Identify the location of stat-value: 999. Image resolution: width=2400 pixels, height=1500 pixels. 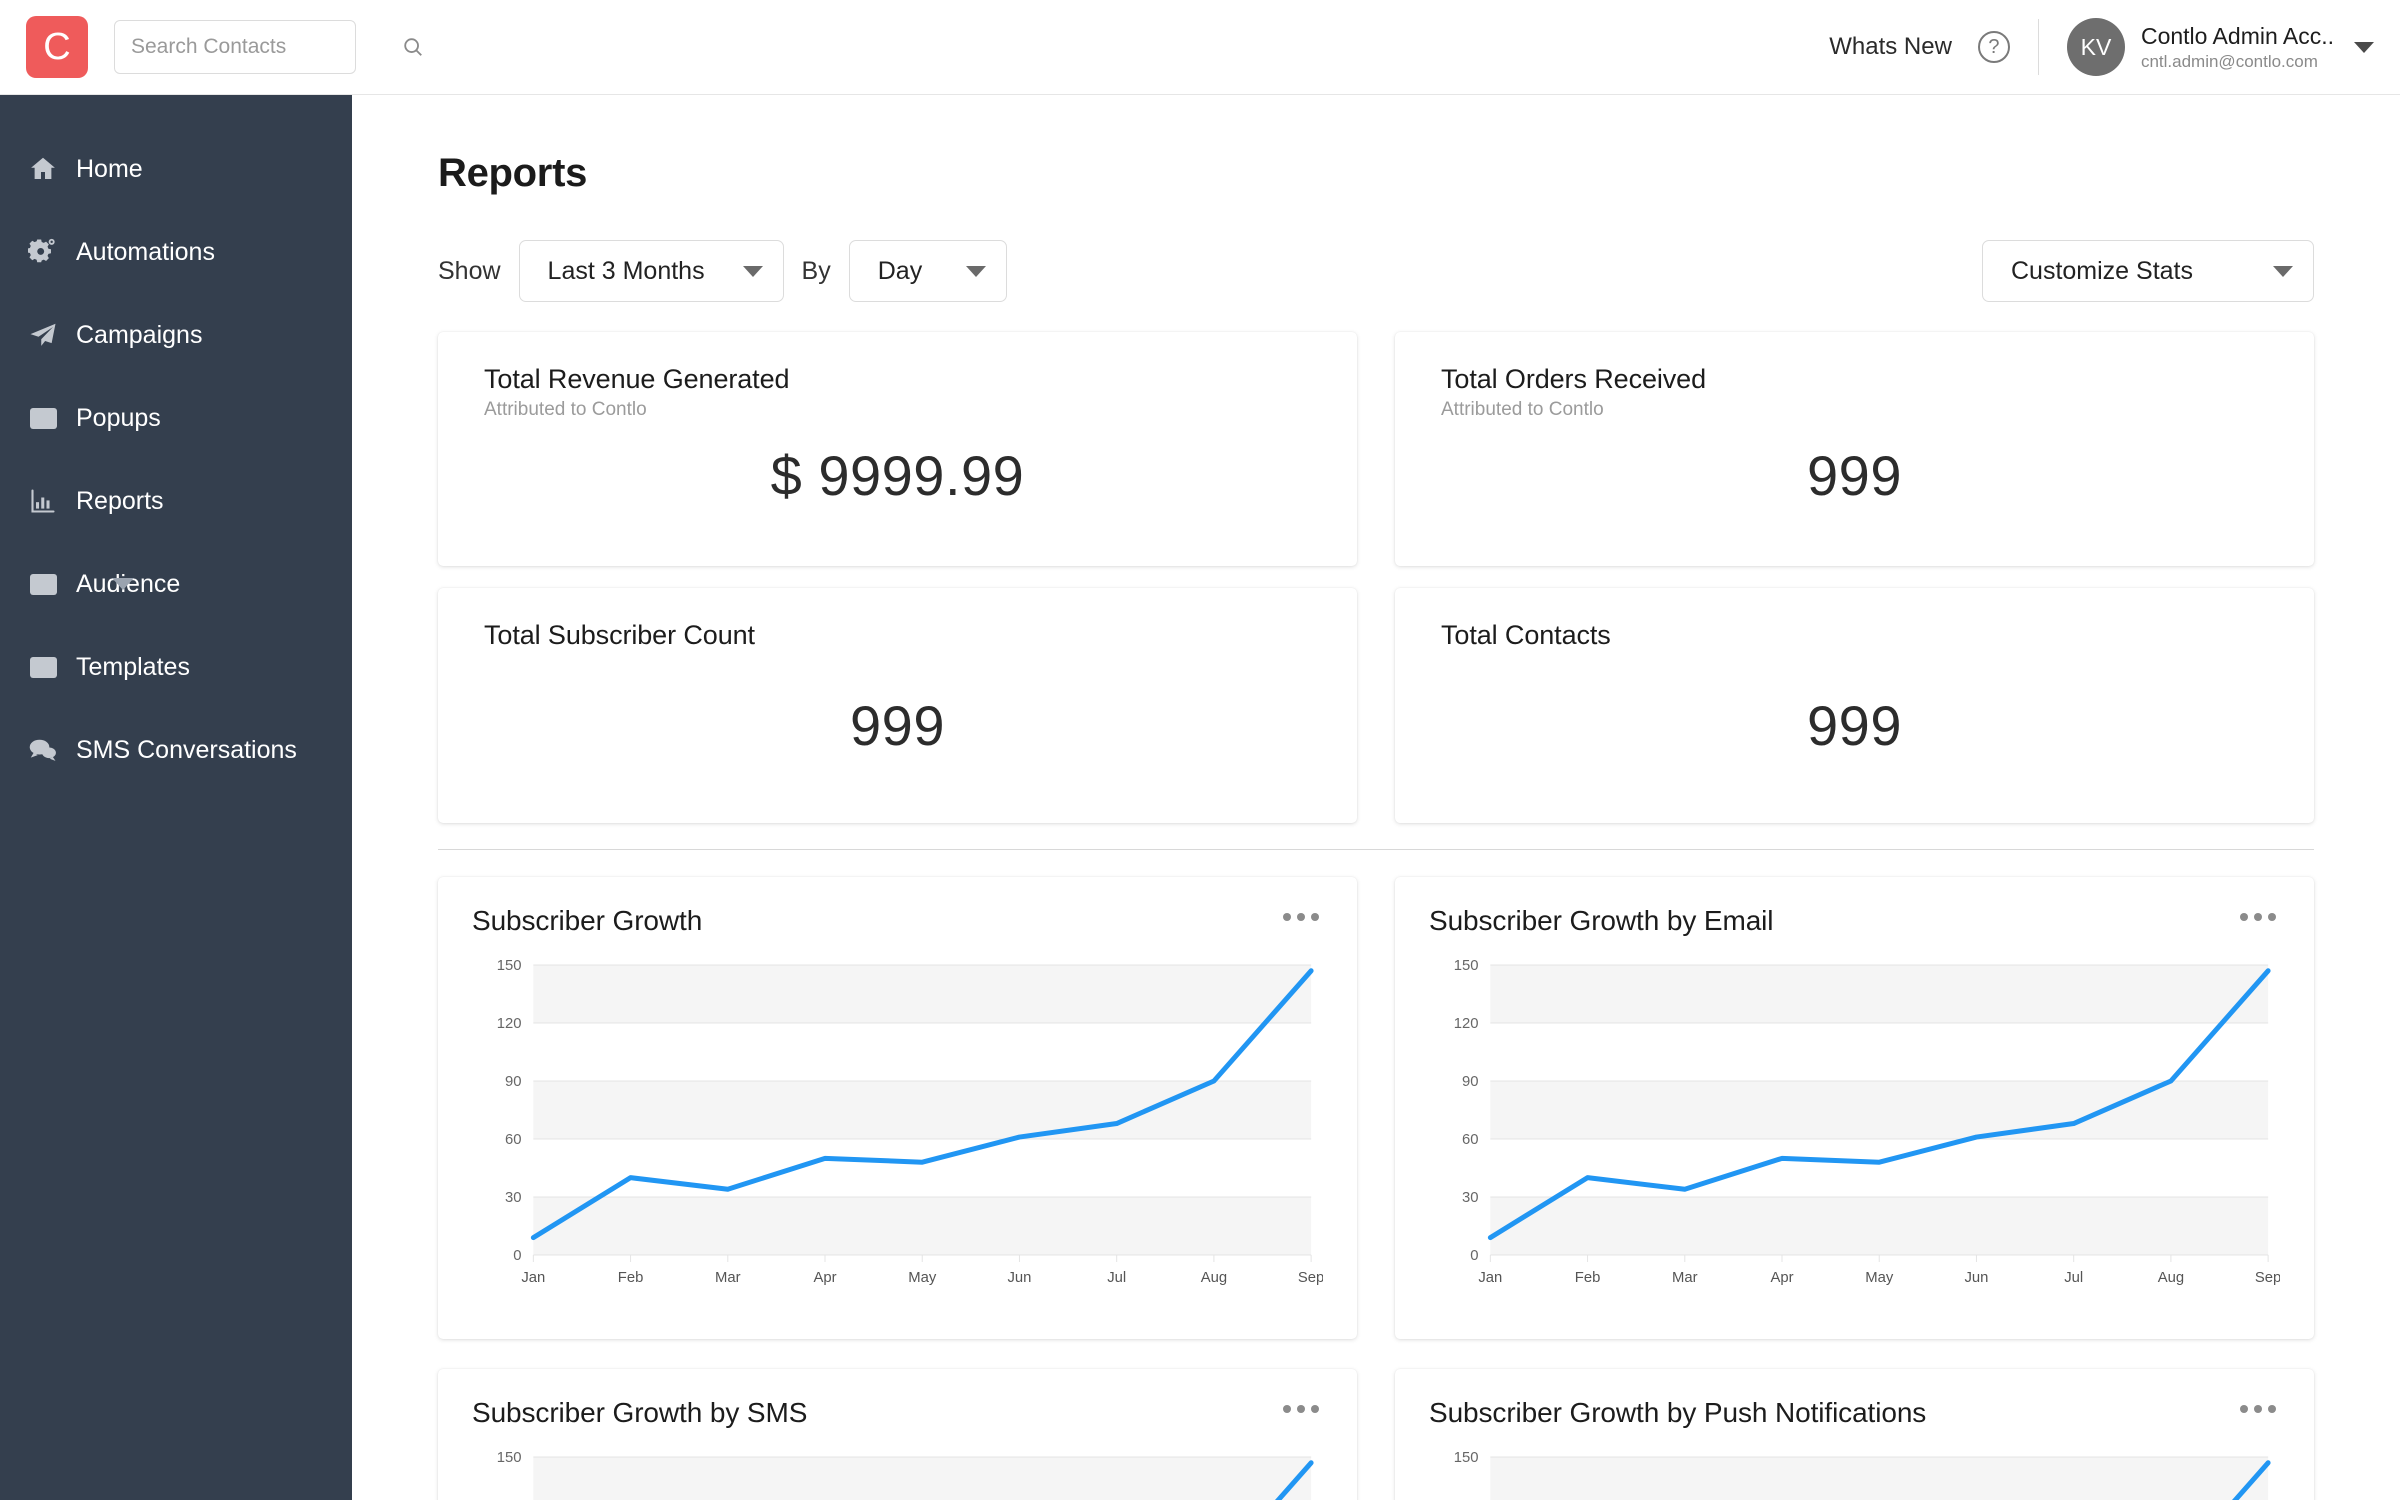
(1854, 725).